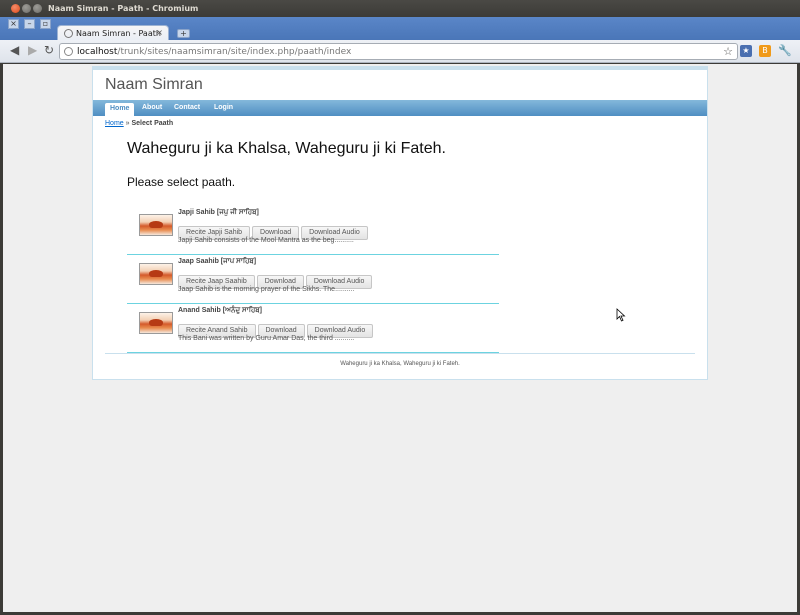  What do you see at coordinates (181, 182) in the screenshot?
I see `page-subheading: Please select paath.` at bounding box center [181, 182].